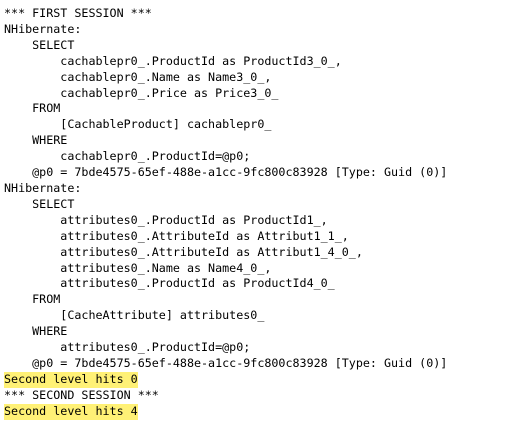  What do you see at coordinates (43, 28) in the screenshot?
I see `console-line-nhibernate-1: NHibernate:` at bounding box center [43, 28].